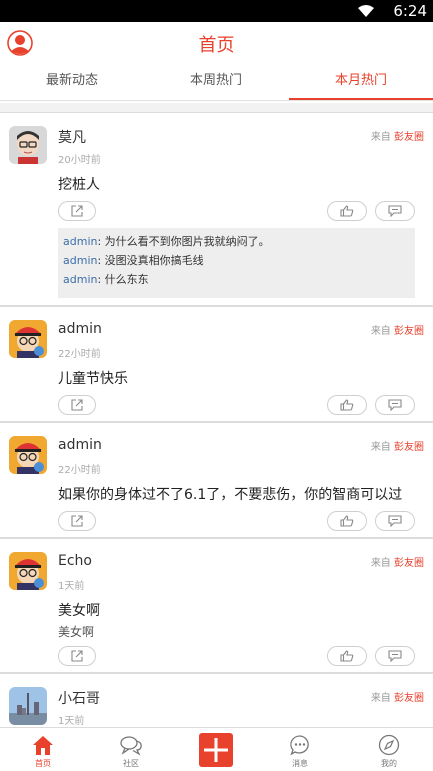 This screenshot has height=771, width=433. Describe the element at coordinates (93, 379) in the screenshot. I see `post-content: 儿童节快乐` at that location.